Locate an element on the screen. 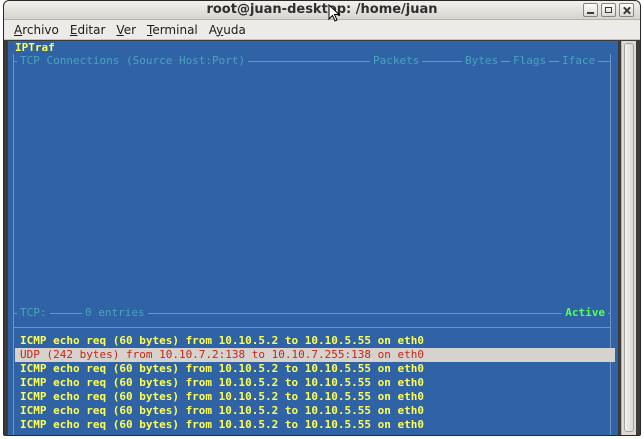 The image size is (644, 439). minimize-icon is located at coordinates (590, 10).